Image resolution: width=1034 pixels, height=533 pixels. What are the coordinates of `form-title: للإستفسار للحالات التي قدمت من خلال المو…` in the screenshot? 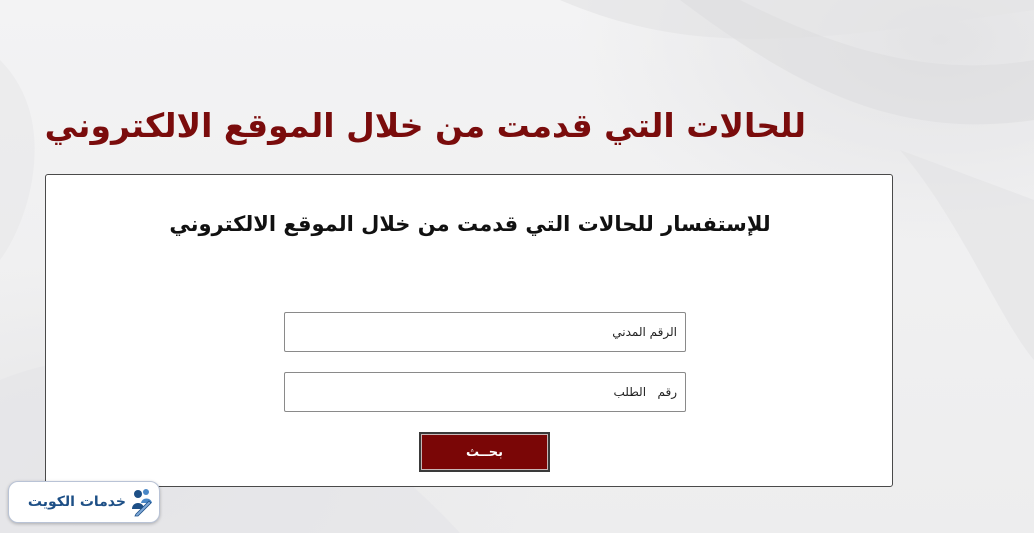 It's located at (470, 224).